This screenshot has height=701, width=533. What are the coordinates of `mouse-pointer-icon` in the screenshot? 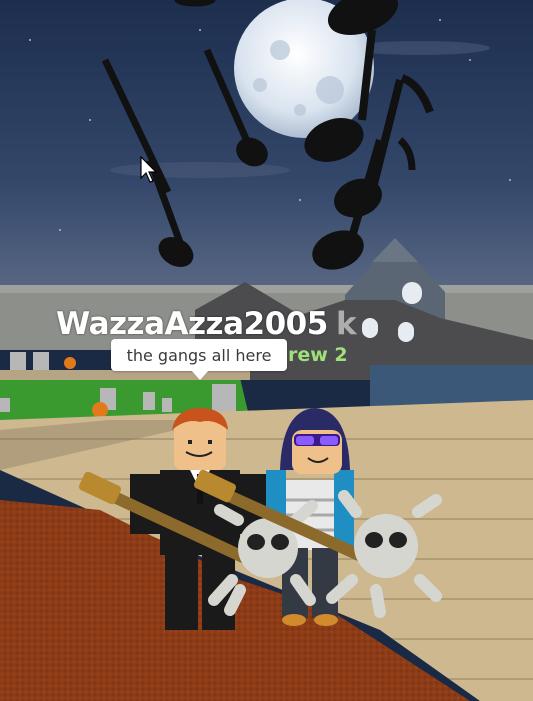 It's located at (149, 169).